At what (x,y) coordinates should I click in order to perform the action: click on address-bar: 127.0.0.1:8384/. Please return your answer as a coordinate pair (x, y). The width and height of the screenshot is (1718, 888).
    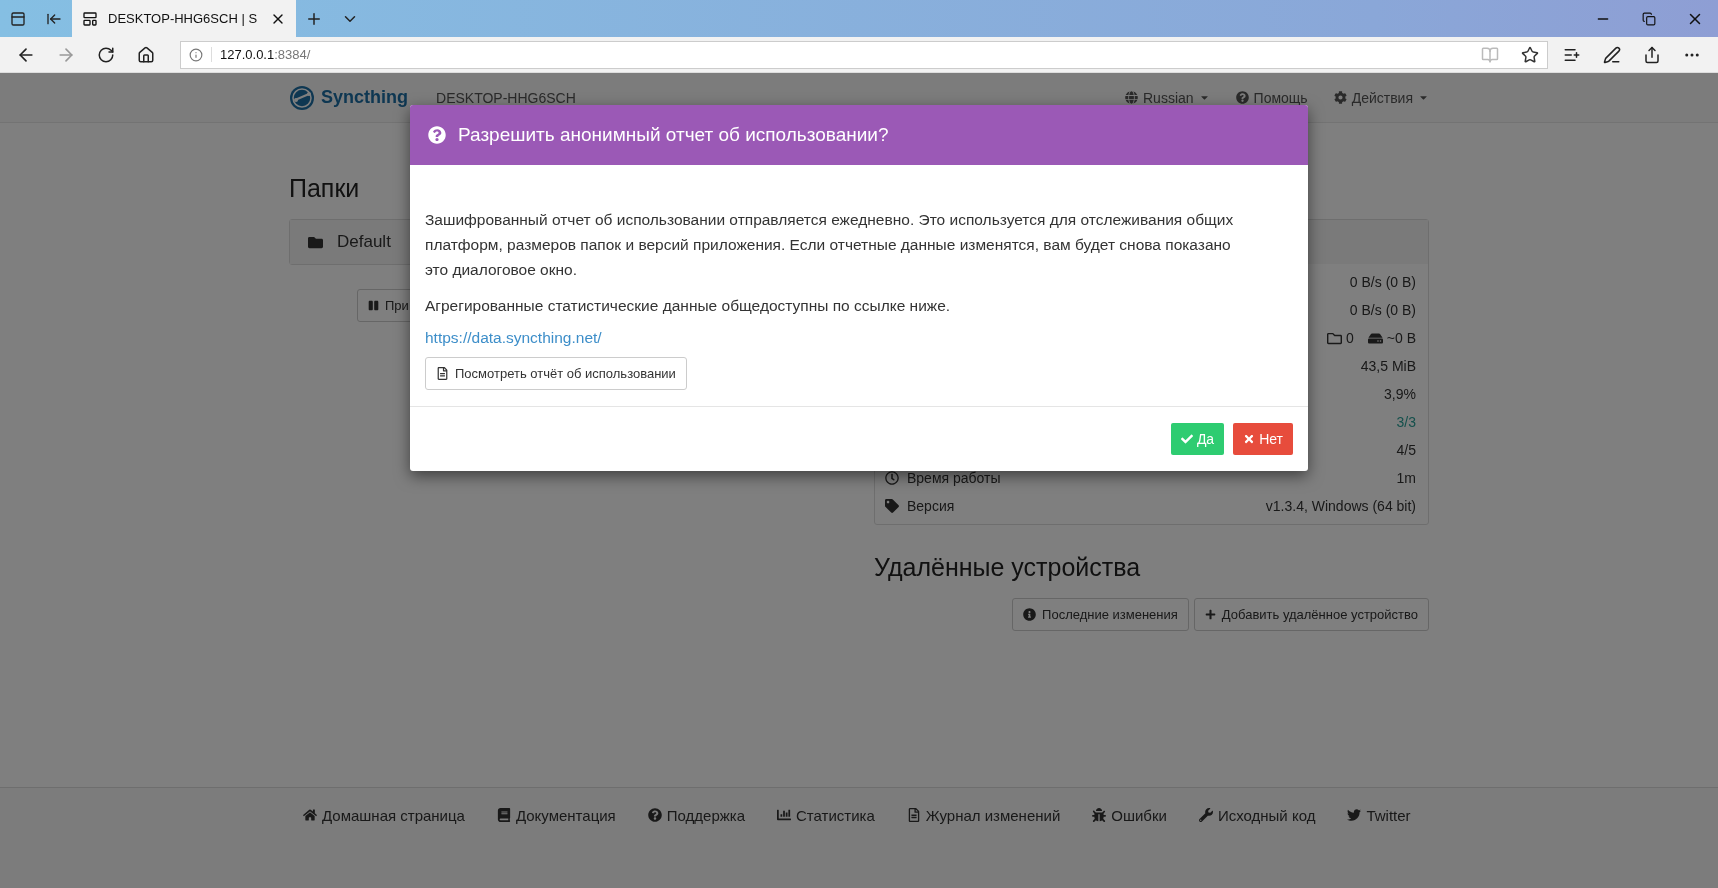
    Looking at the image, I should click on (864, 54).